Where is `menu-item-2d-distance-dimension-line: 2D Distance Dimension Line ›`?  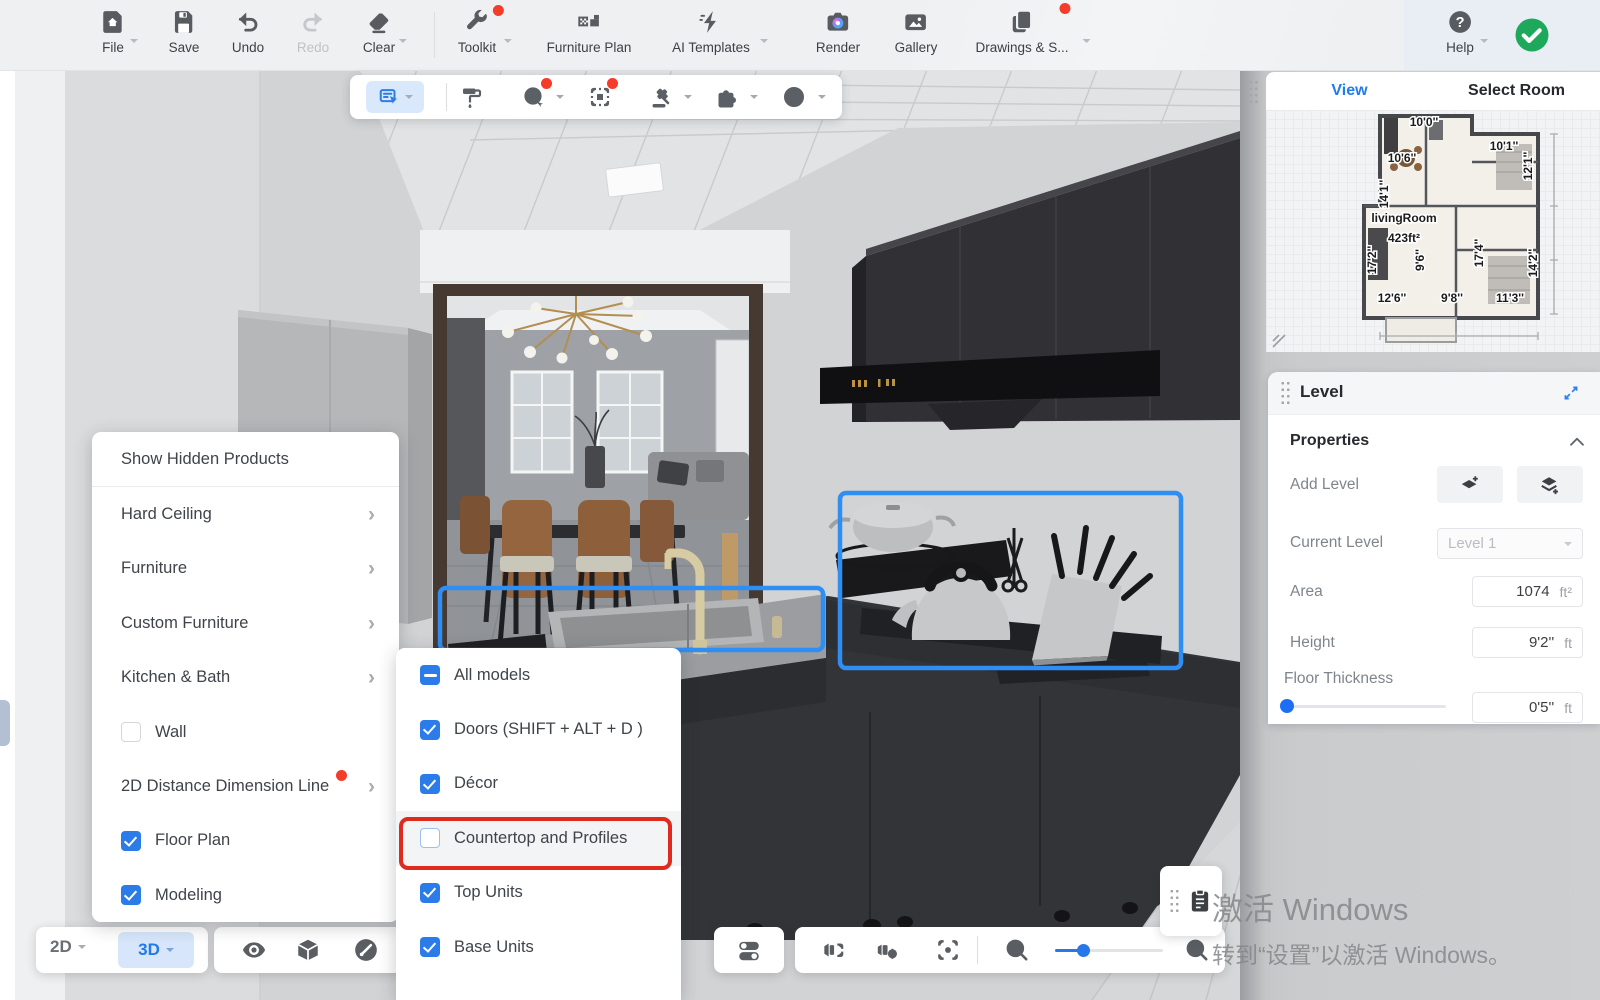
menu-item-2d-distance-dimension-line: 2D Distance Dimension Line › is located at coordinates (245, 786).